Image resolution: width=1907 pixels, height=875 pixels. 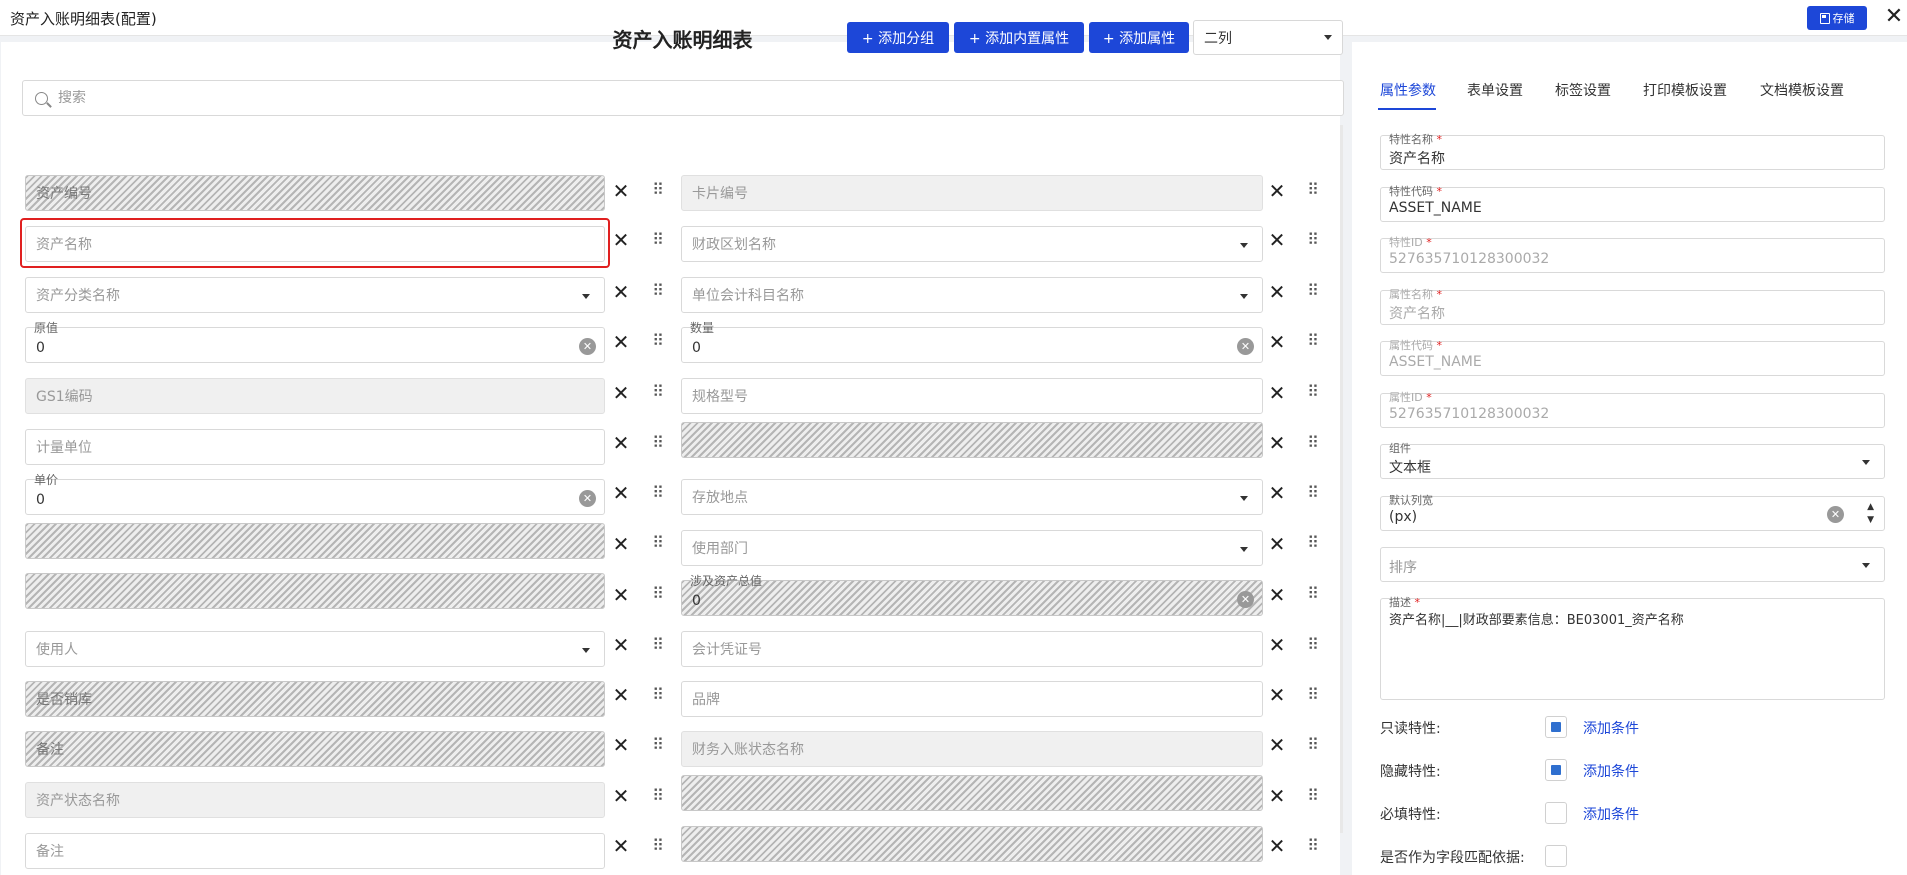 I want to click on field-card-number: 卡片编号, so click(x=972, y=193).